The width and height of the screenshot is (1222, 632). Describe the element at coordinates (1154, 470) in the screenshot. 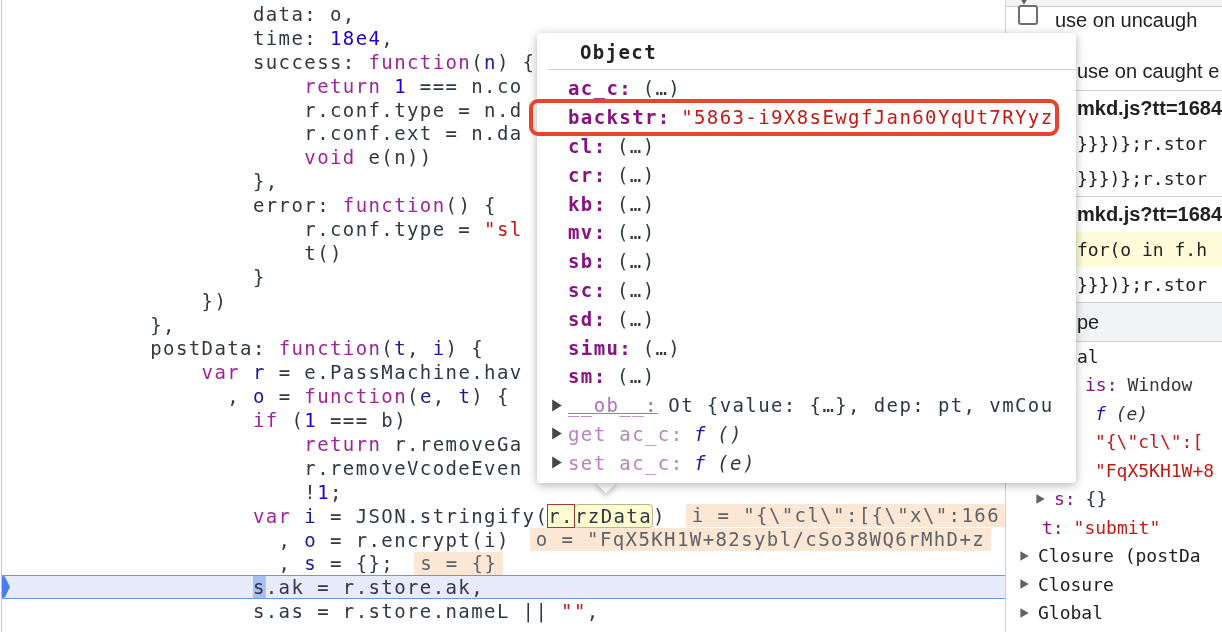

I see `scope-variable: "FqX5KH1W+8` at that location.